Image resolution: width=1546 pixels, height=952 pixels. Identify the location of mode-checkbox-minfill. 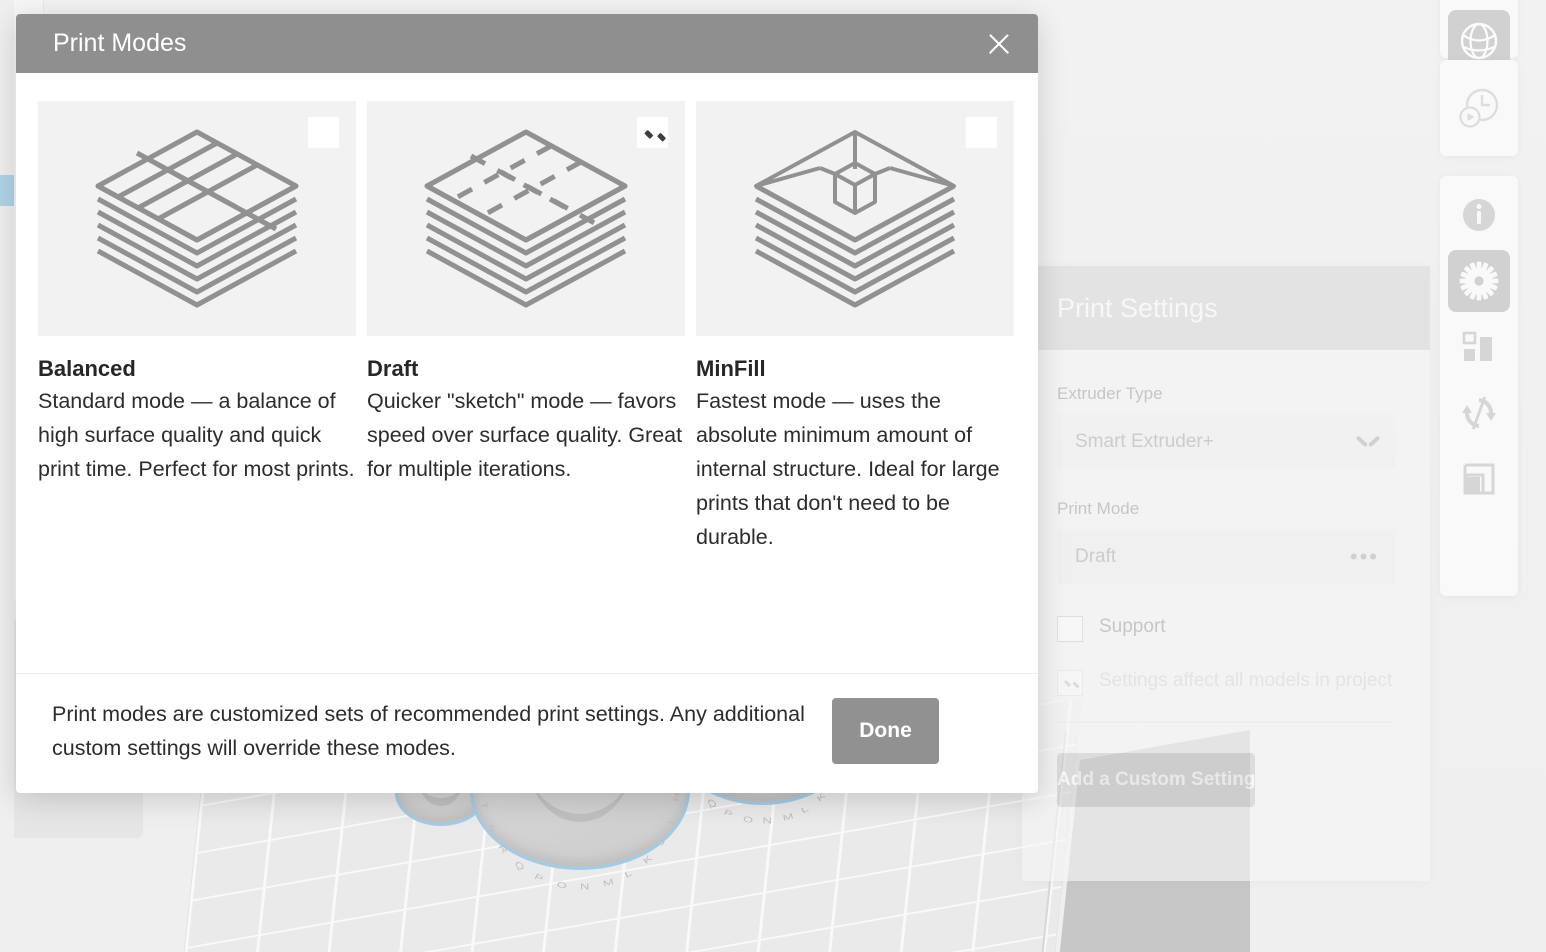
(981, 132).